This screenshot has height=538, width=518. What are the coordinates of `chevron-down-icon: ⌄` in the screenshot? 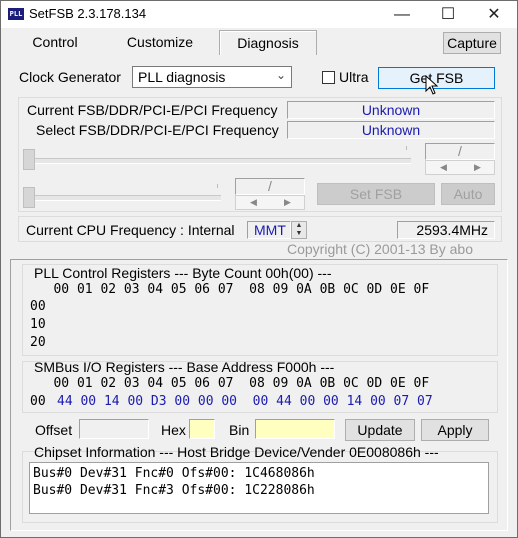 It's located at (280, 75).